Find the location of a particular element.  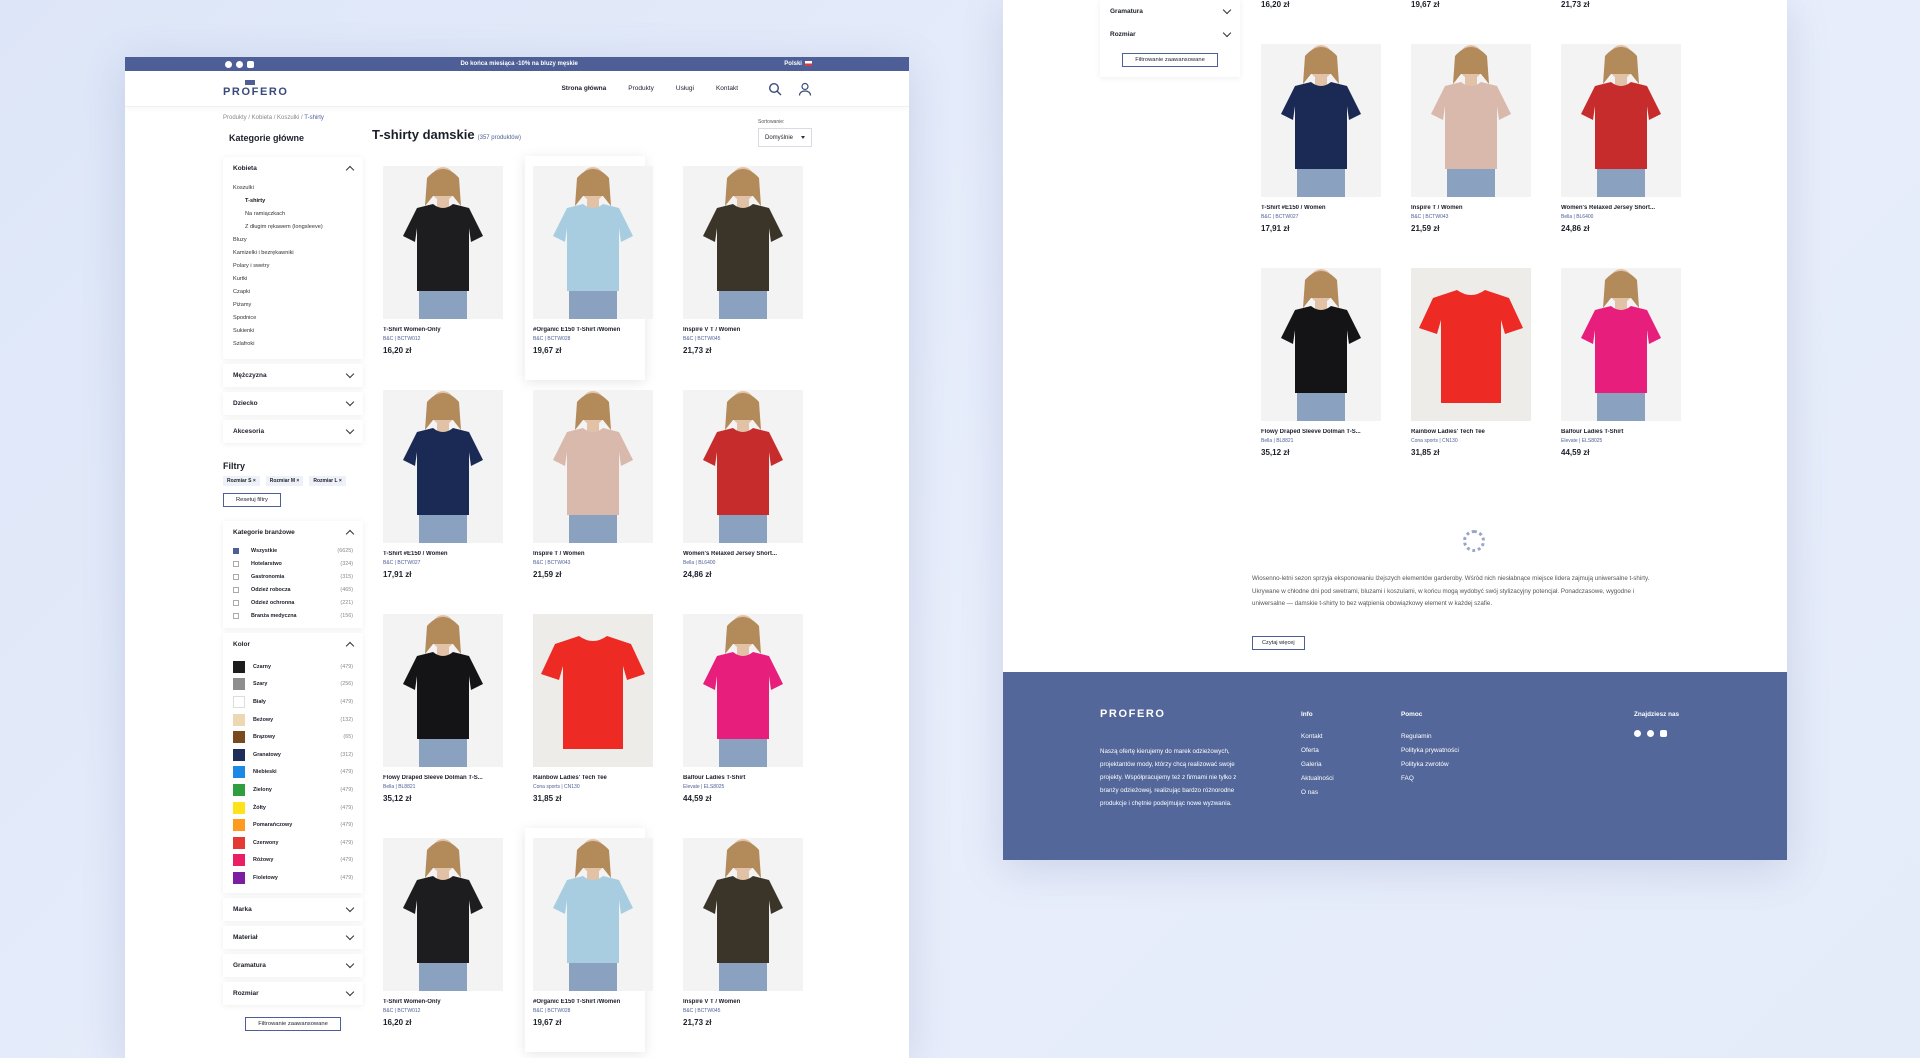

footer-link: Regulamin is located at coordinates (1430, 737).